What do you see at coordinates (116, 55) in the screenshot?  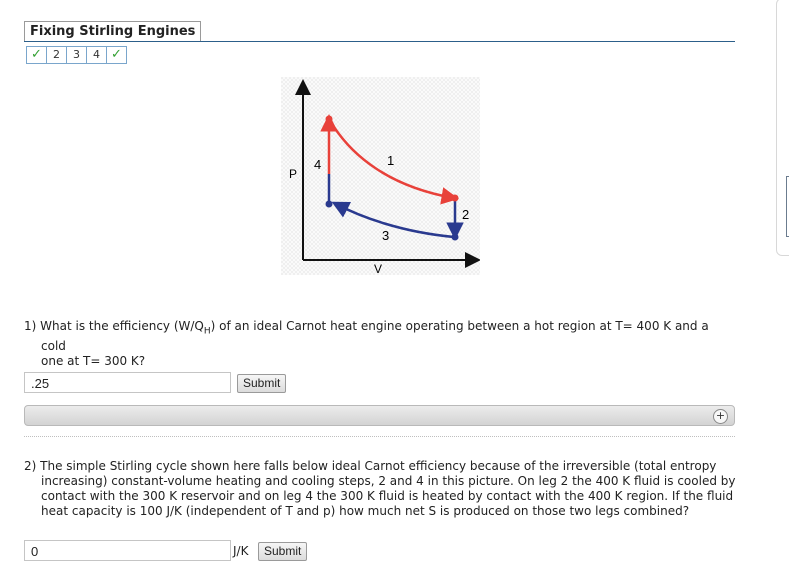 I see `step-5-complete: ✓` at bounding box center [116, 55].